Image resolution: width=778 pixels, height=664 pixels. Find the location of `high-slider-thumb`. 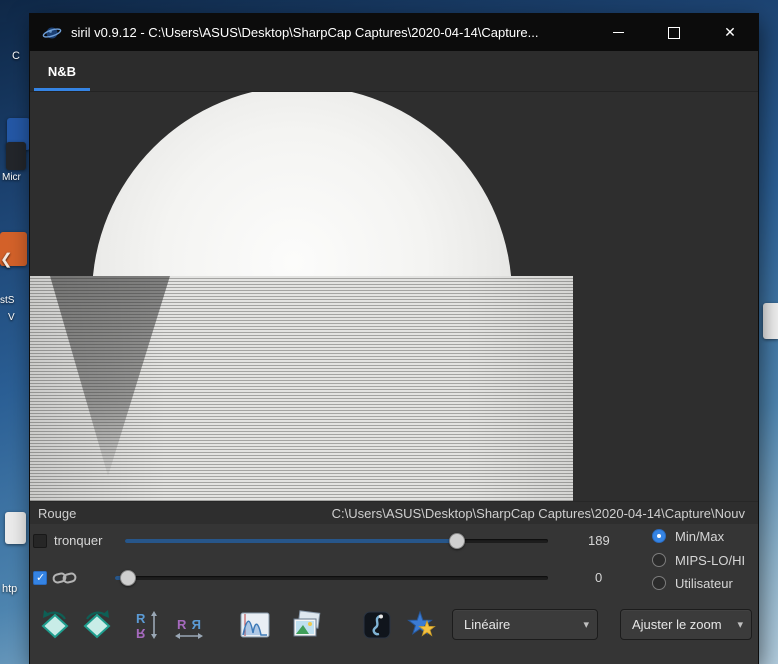

high-slider-thumb is located at coordinates (457, 541).